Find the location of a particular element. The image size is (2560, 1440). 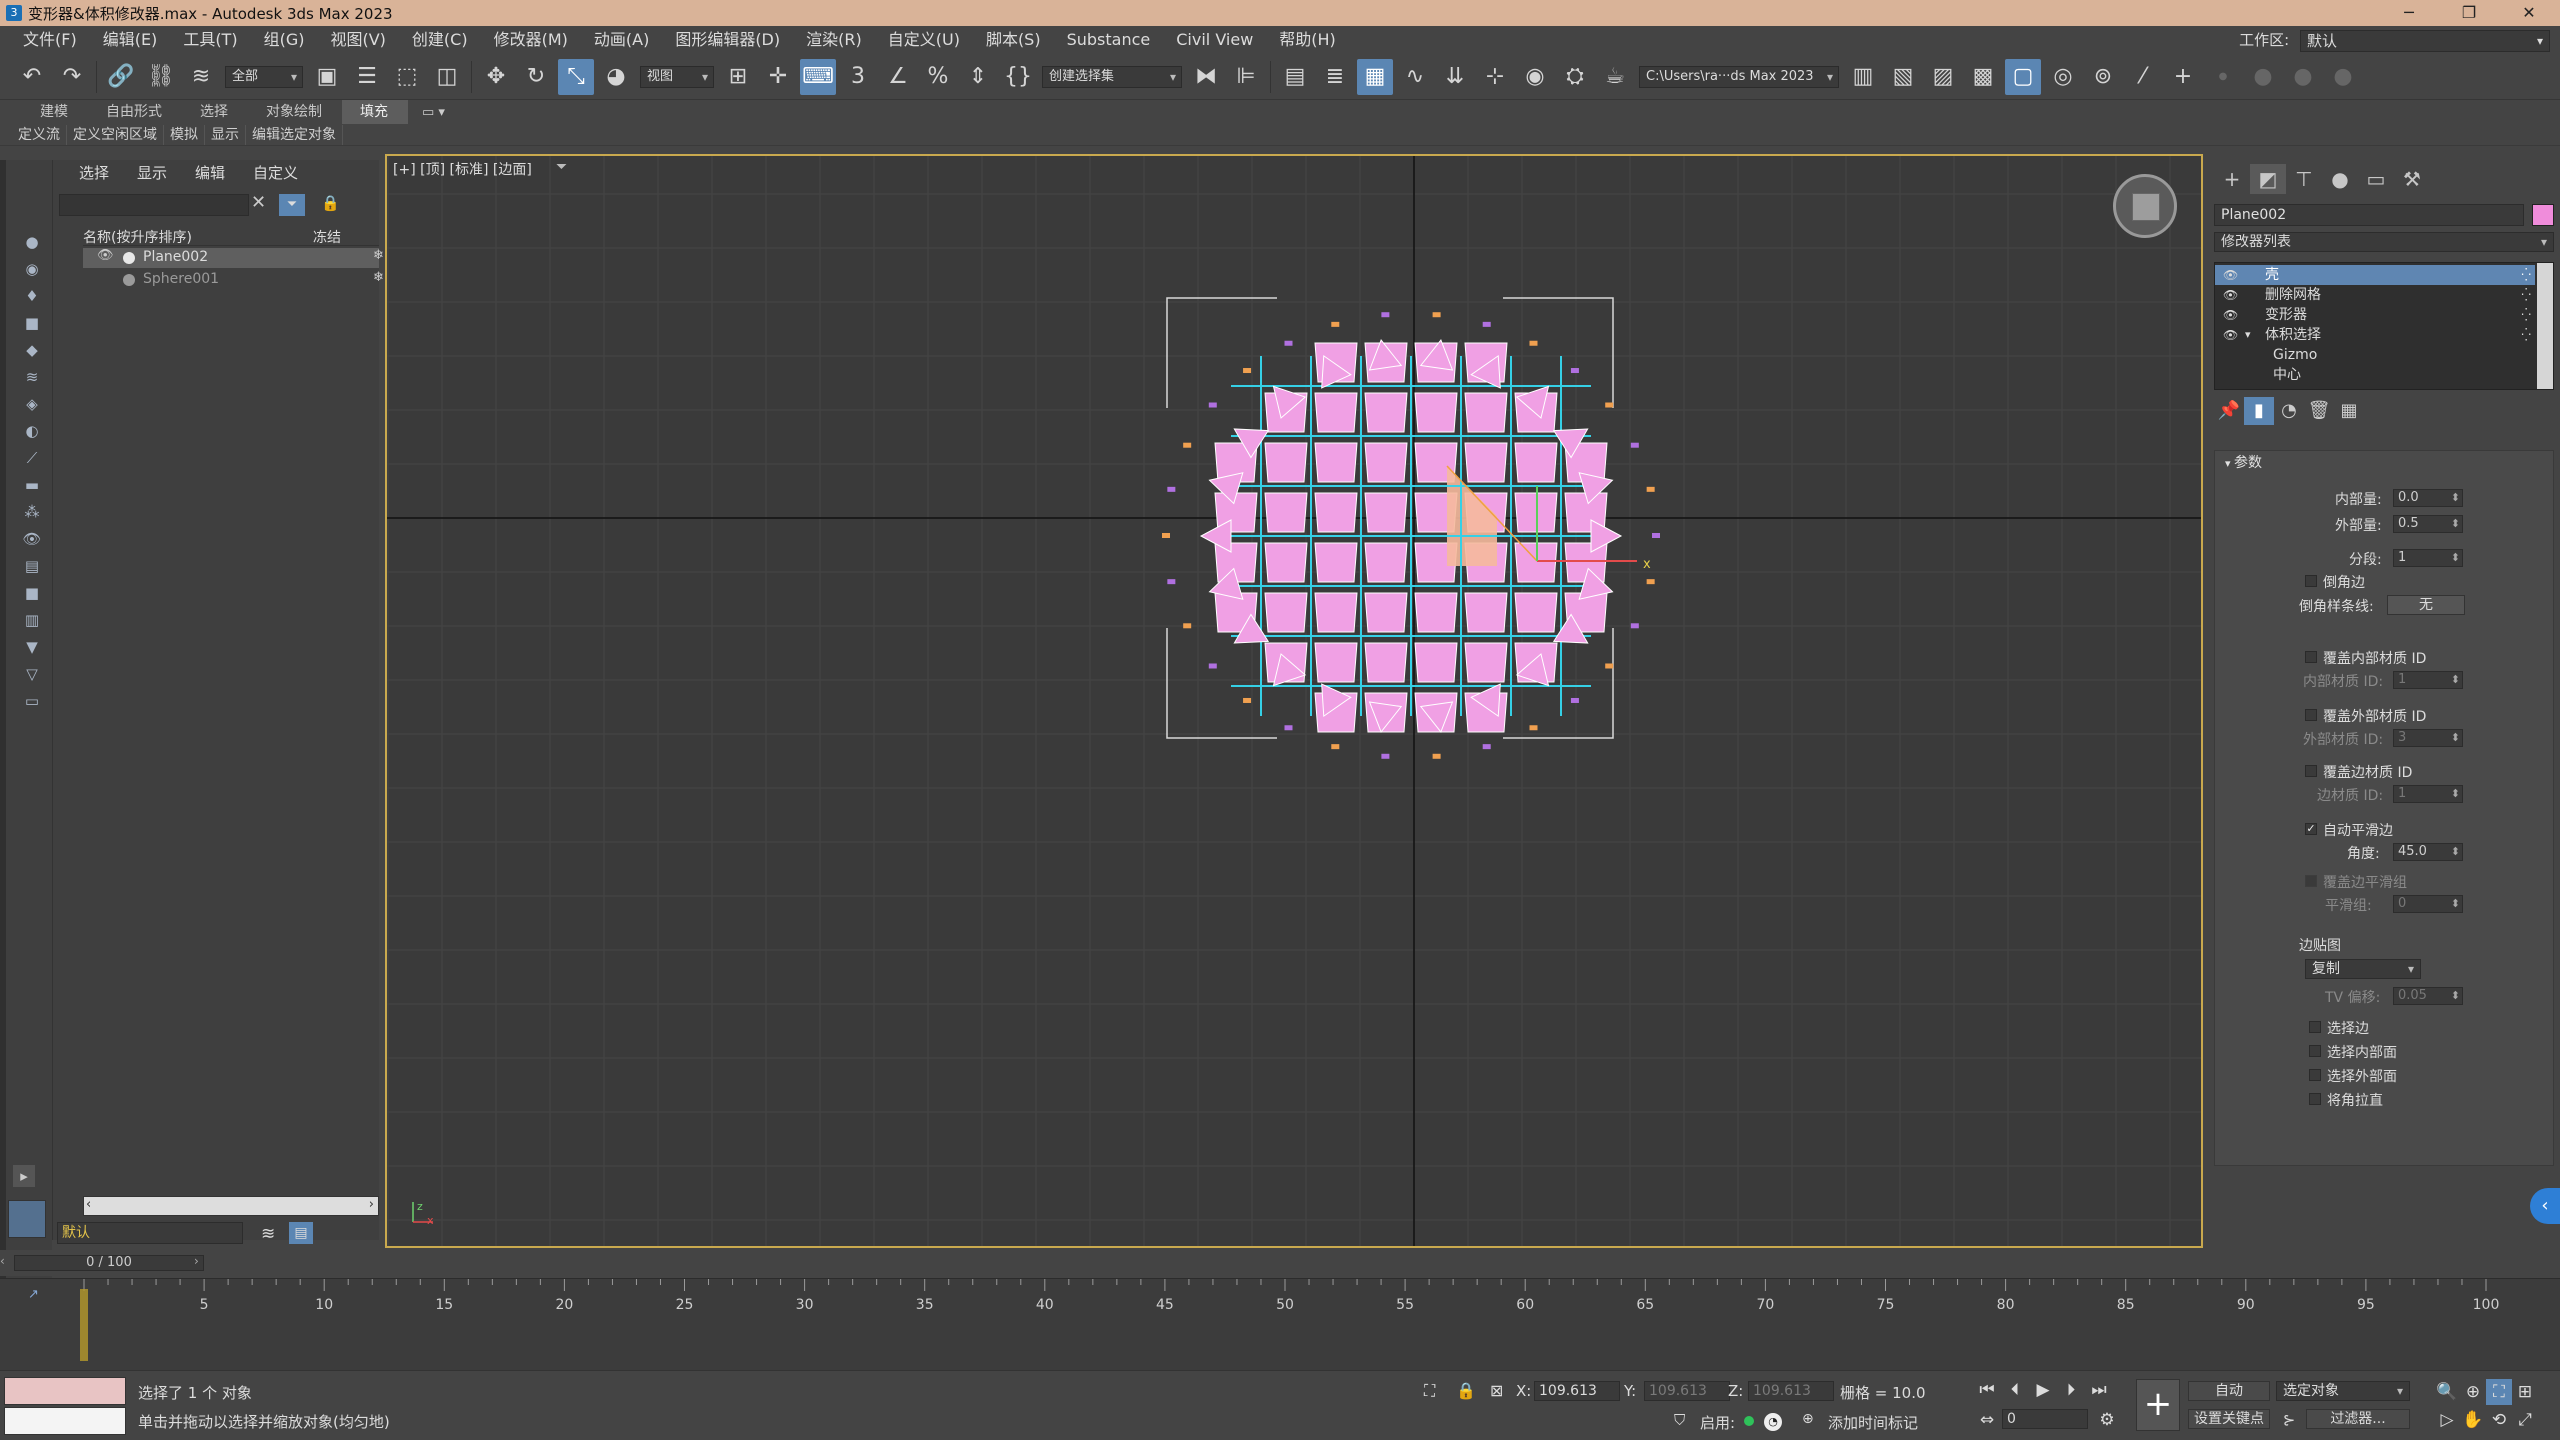

open-folder-icon: ▧ is located at coordinates (1903, 77).